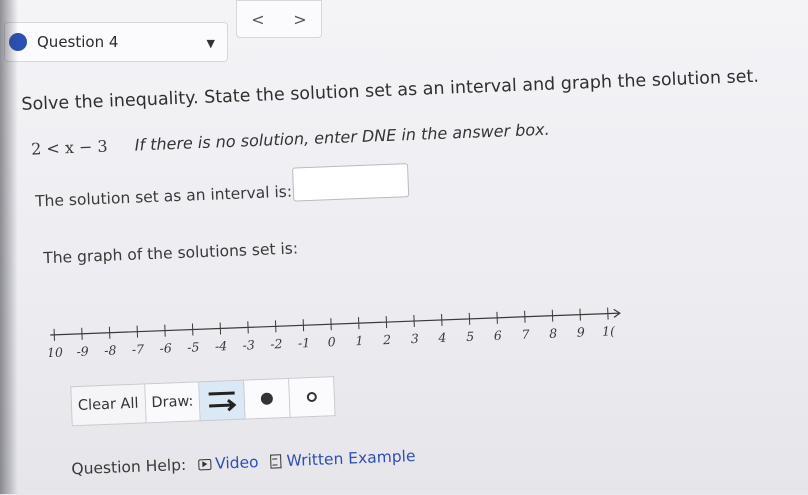 This screenshot has width=808, height=495. Describe the element at coordinates (56, 353) in the screenshot. I see `number-line-tick-label: 10` at that location.